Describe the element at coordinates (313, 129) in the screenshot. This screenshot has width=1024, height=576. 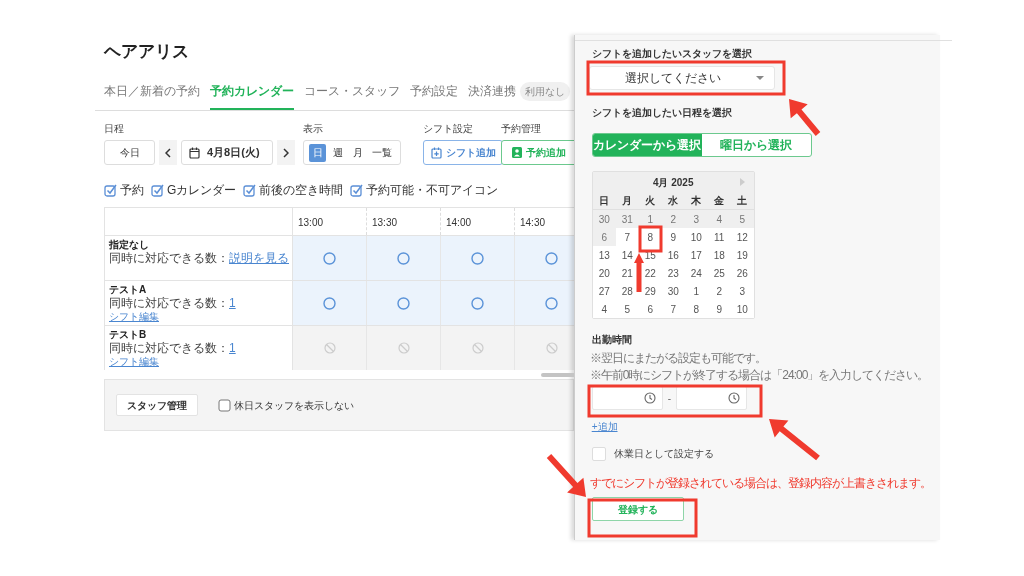
I see `field-label: 表示` at that location.